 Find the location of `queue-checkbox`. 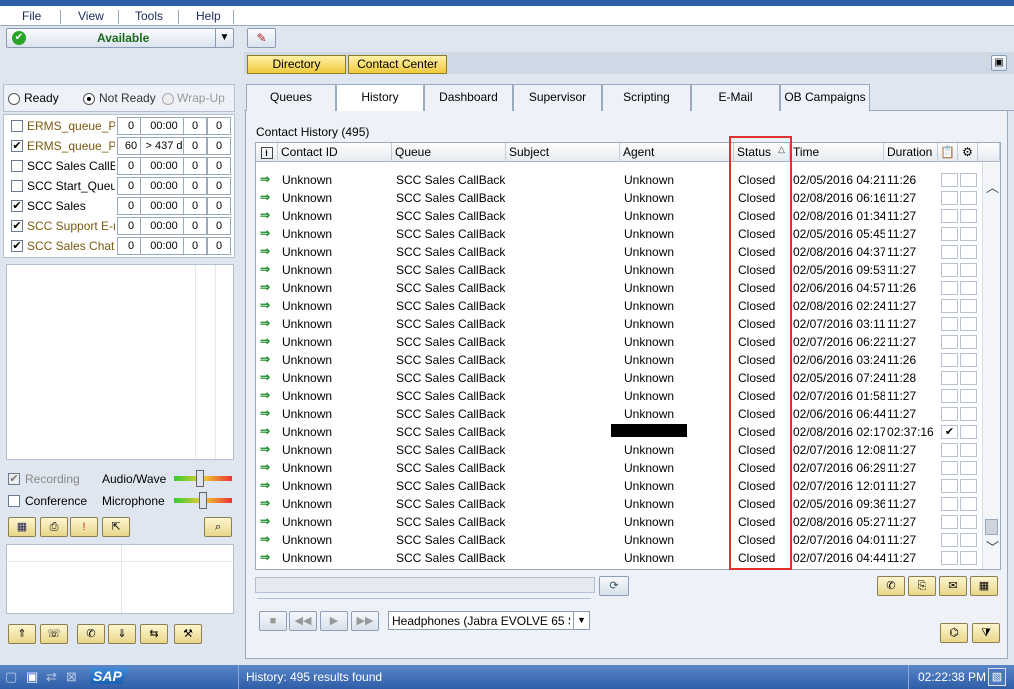

queue-checkbox is located at coordinates (17, 126).